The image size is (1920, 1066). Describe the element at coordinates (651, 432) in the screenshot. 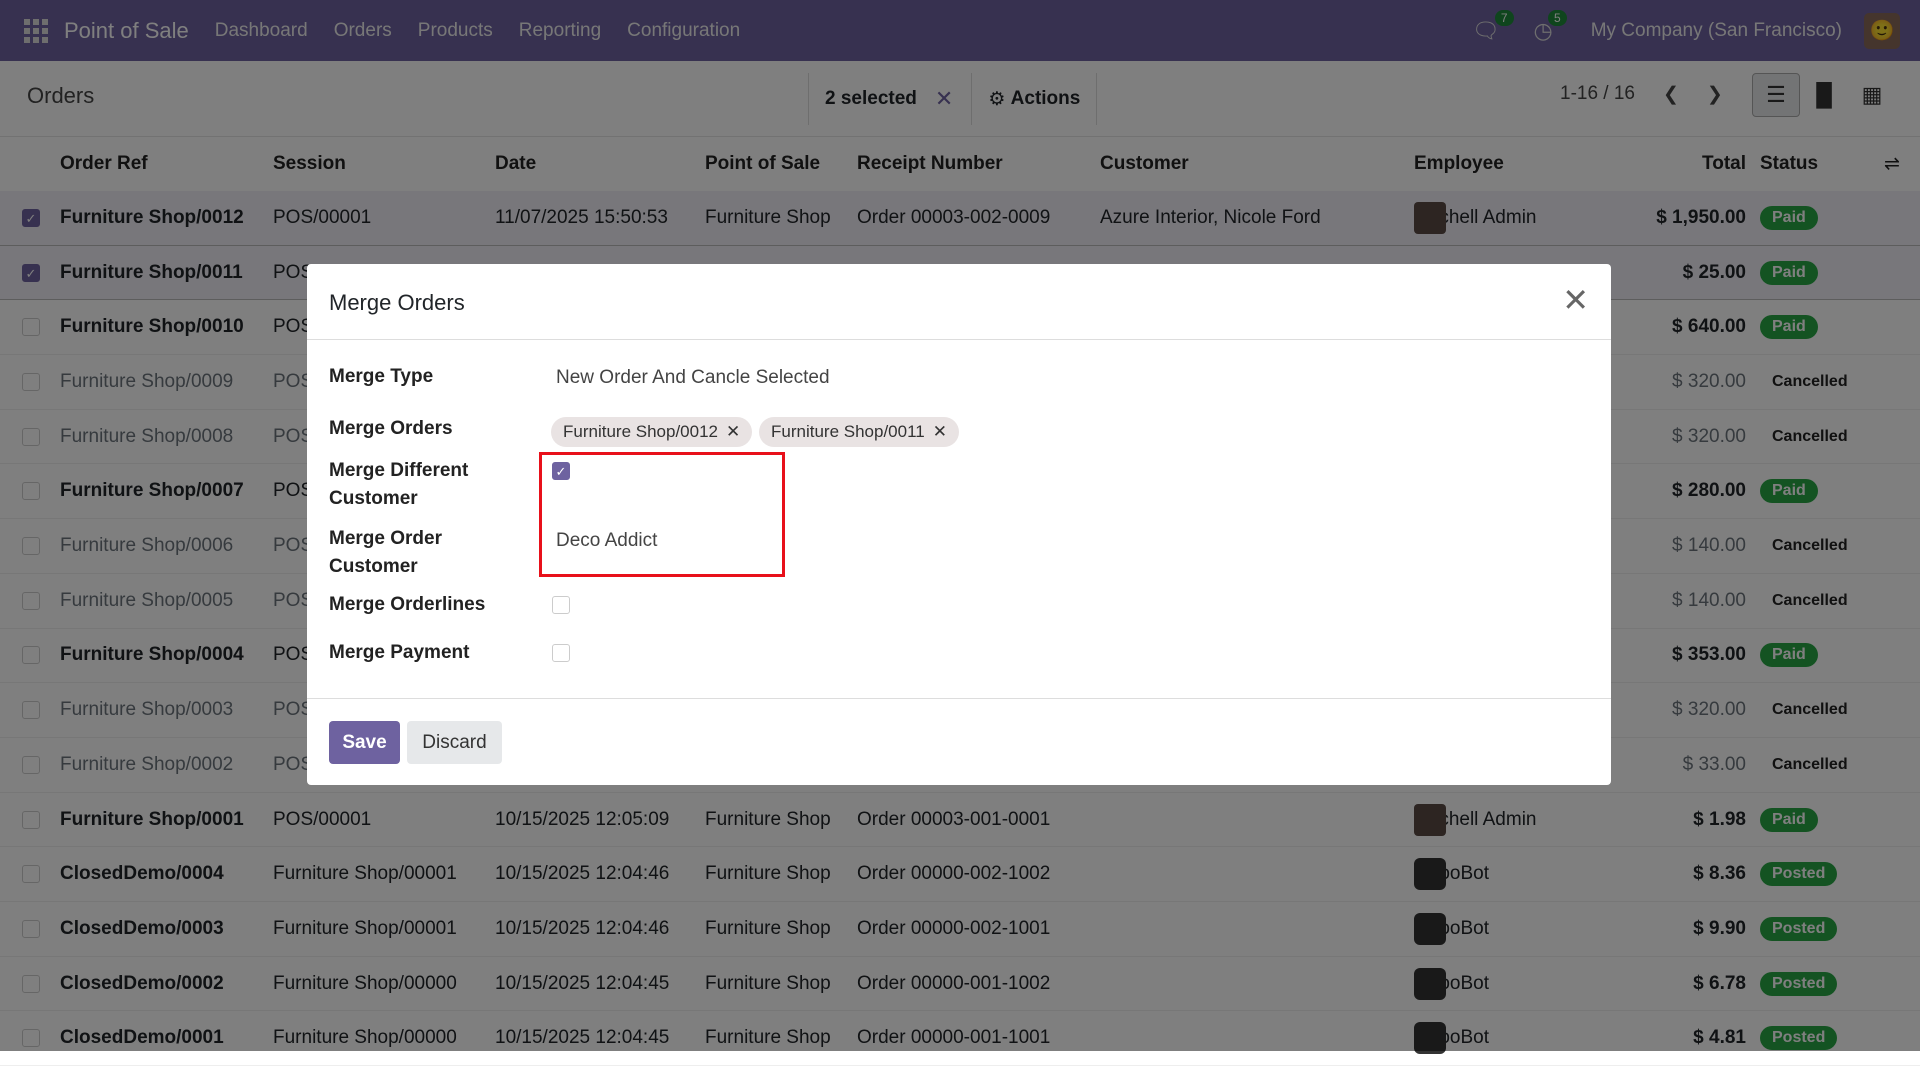

I see `merge-order-tag: Furniture Shop/0012✕` at that location.